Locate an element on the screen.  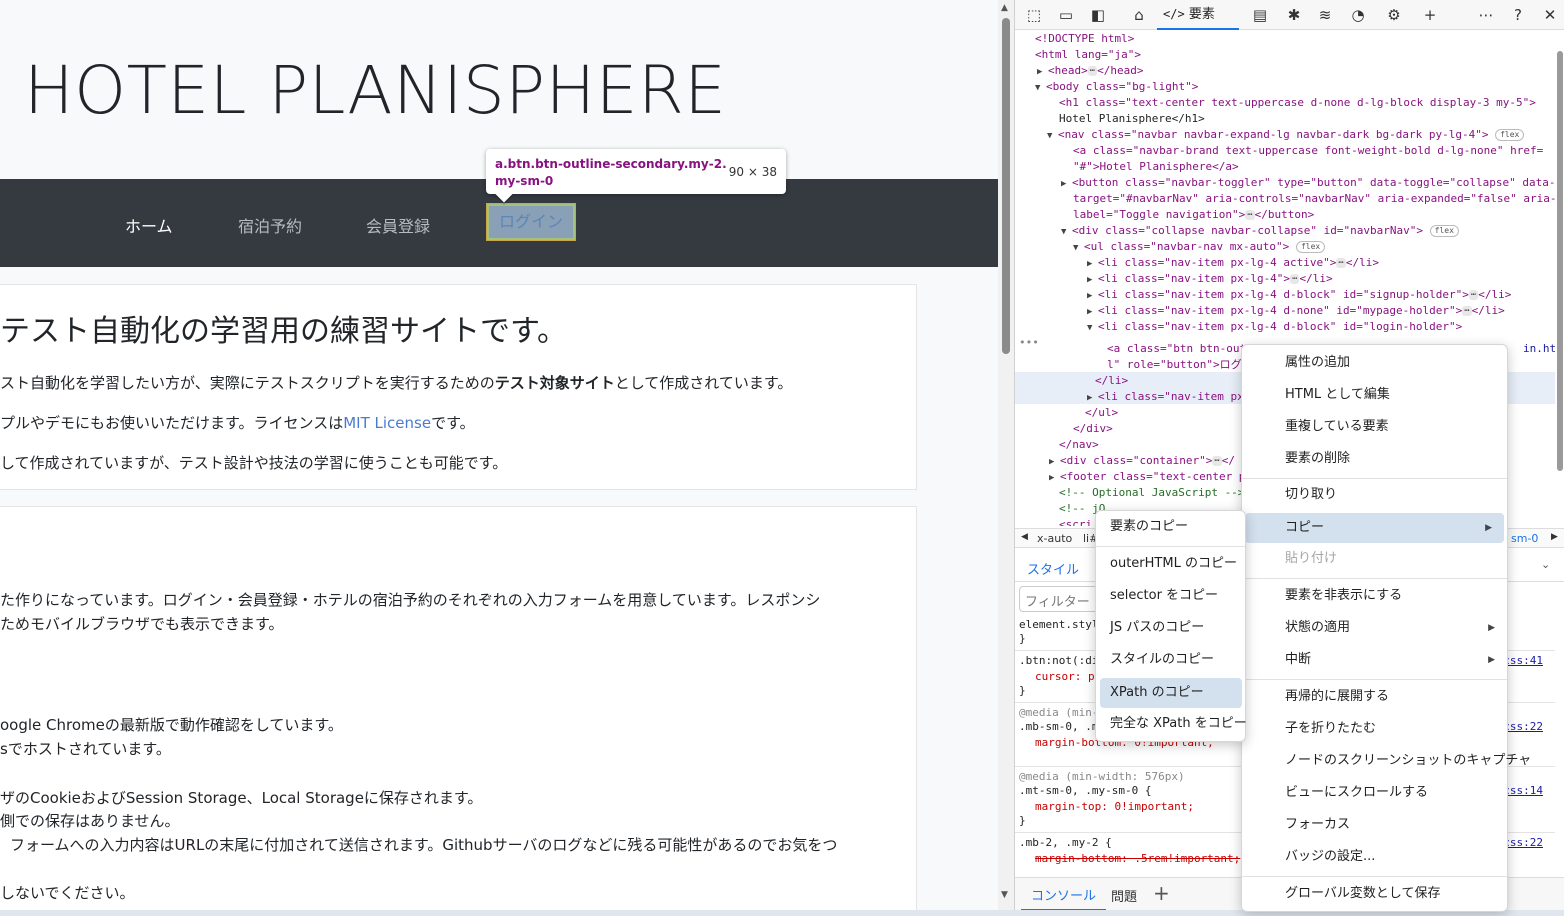
submenu-copy-full-xpath: 完全な XPath をコピー is located at coordinates (1171, 724).